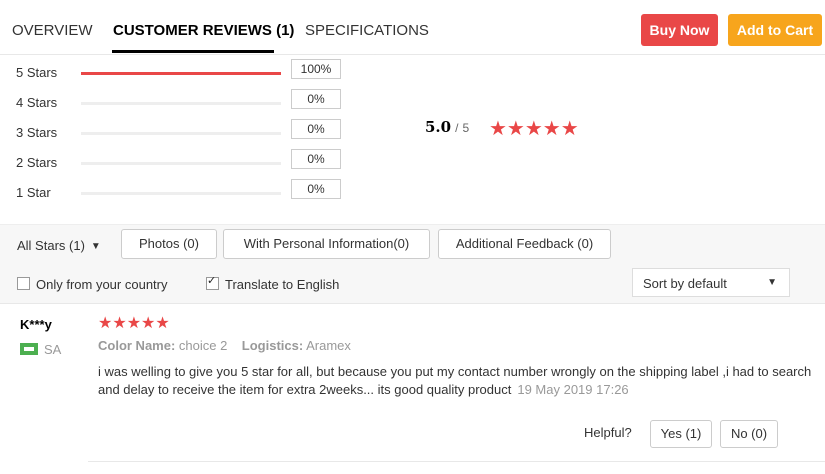 The height and width of the screenshot is (474, 825). Describe the element at coordinates (102, 284) in the screenshot. I see `only-country-label: Only from your country` at that location.